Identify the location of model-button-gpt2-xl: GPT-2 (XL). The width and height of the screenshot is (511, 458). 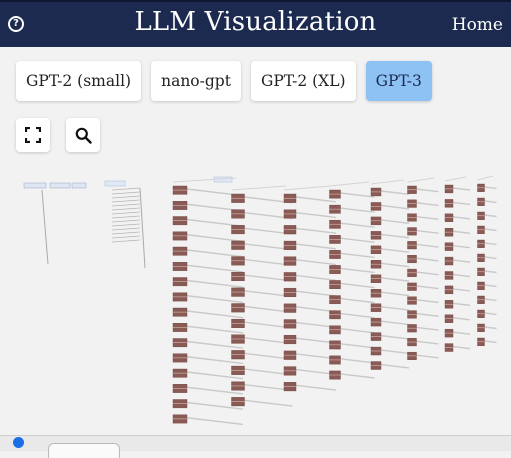
(303, 81).